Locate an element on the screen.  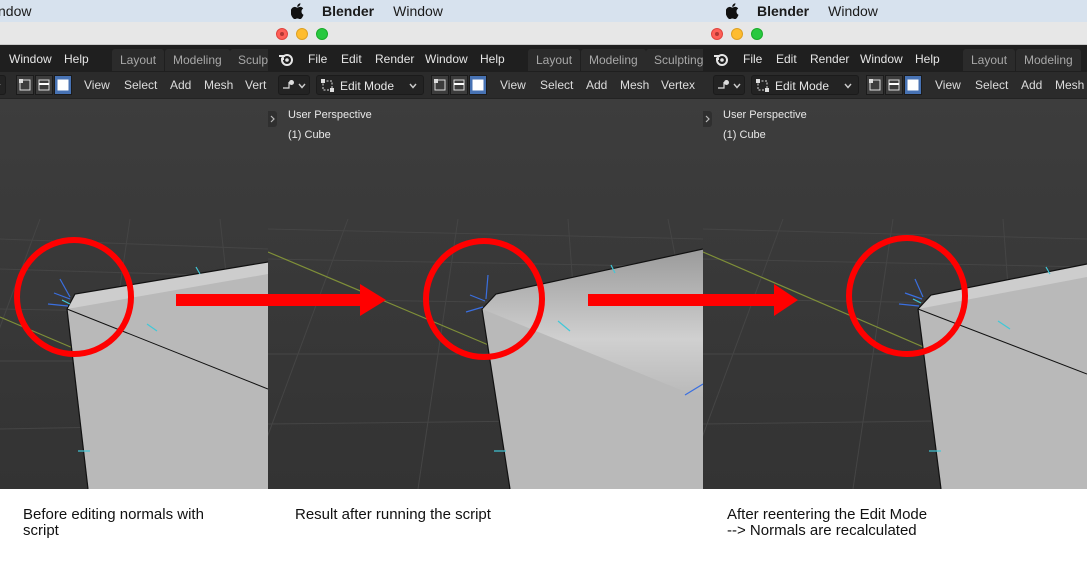
viewport-header: Edit Mode View Select Add Mesh Vertex is located at coordinates (485, 85).